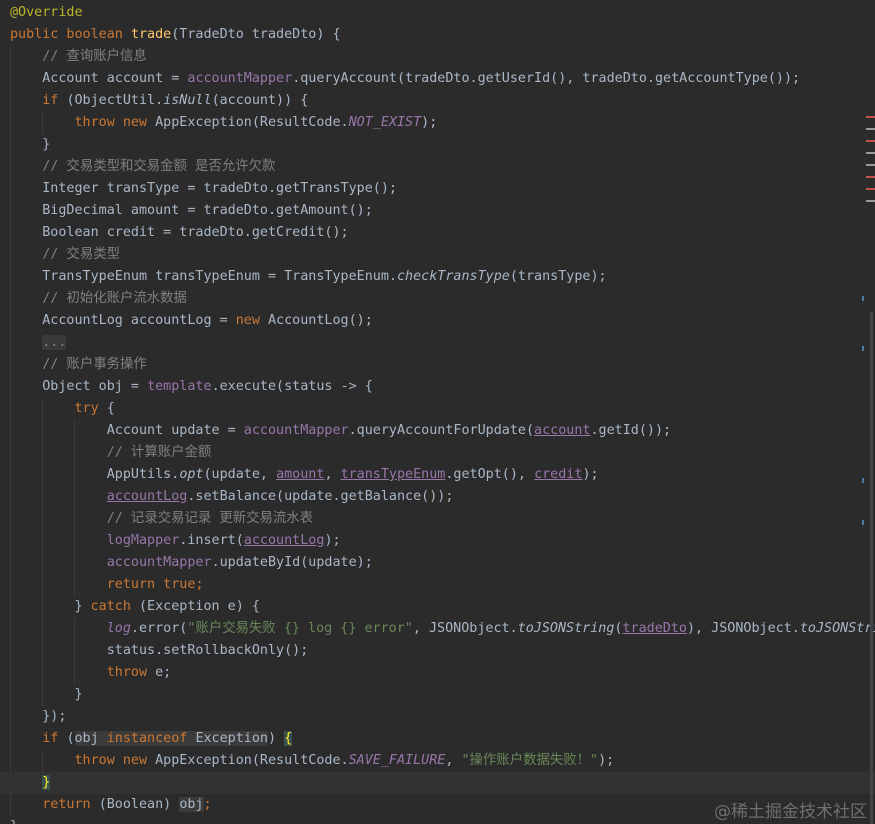  Describe the element at coordinates (115, 122) in the screenshot. I see `code-token: throw new` at that location.